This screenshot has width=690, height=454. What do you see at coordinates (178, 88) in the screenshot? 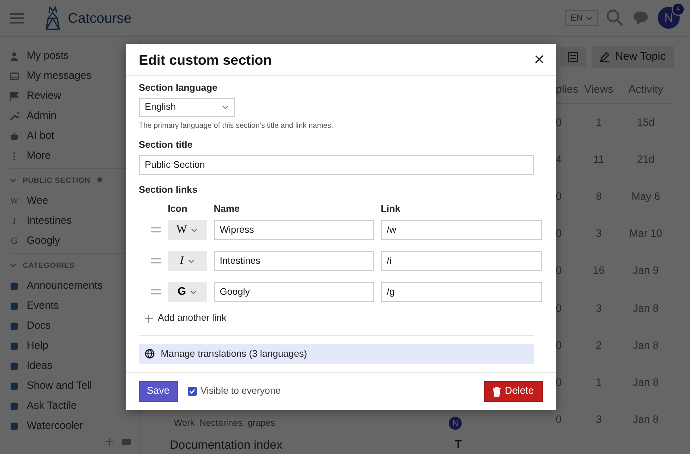
I see `field-label: Section language` at bounding box center [178, 88].